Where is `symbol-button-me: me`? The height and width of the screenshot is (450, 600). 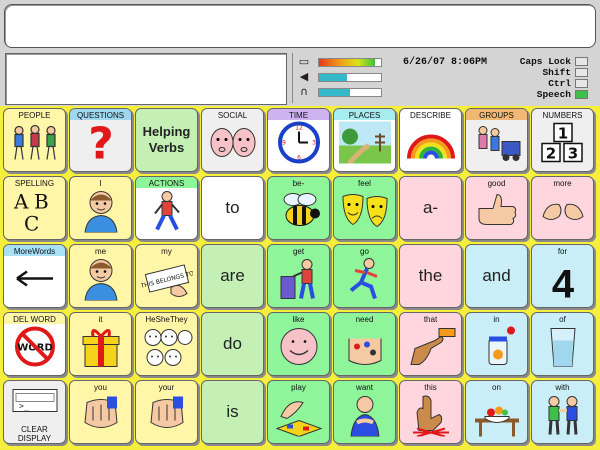 symbol-button-me: me is located at coordinates (100, 276).